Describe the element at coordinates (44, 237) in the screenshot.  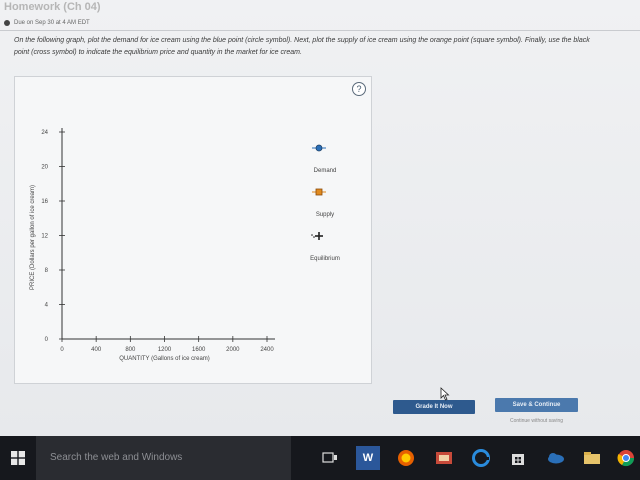
I see `y-tick-label: 12` at that location.